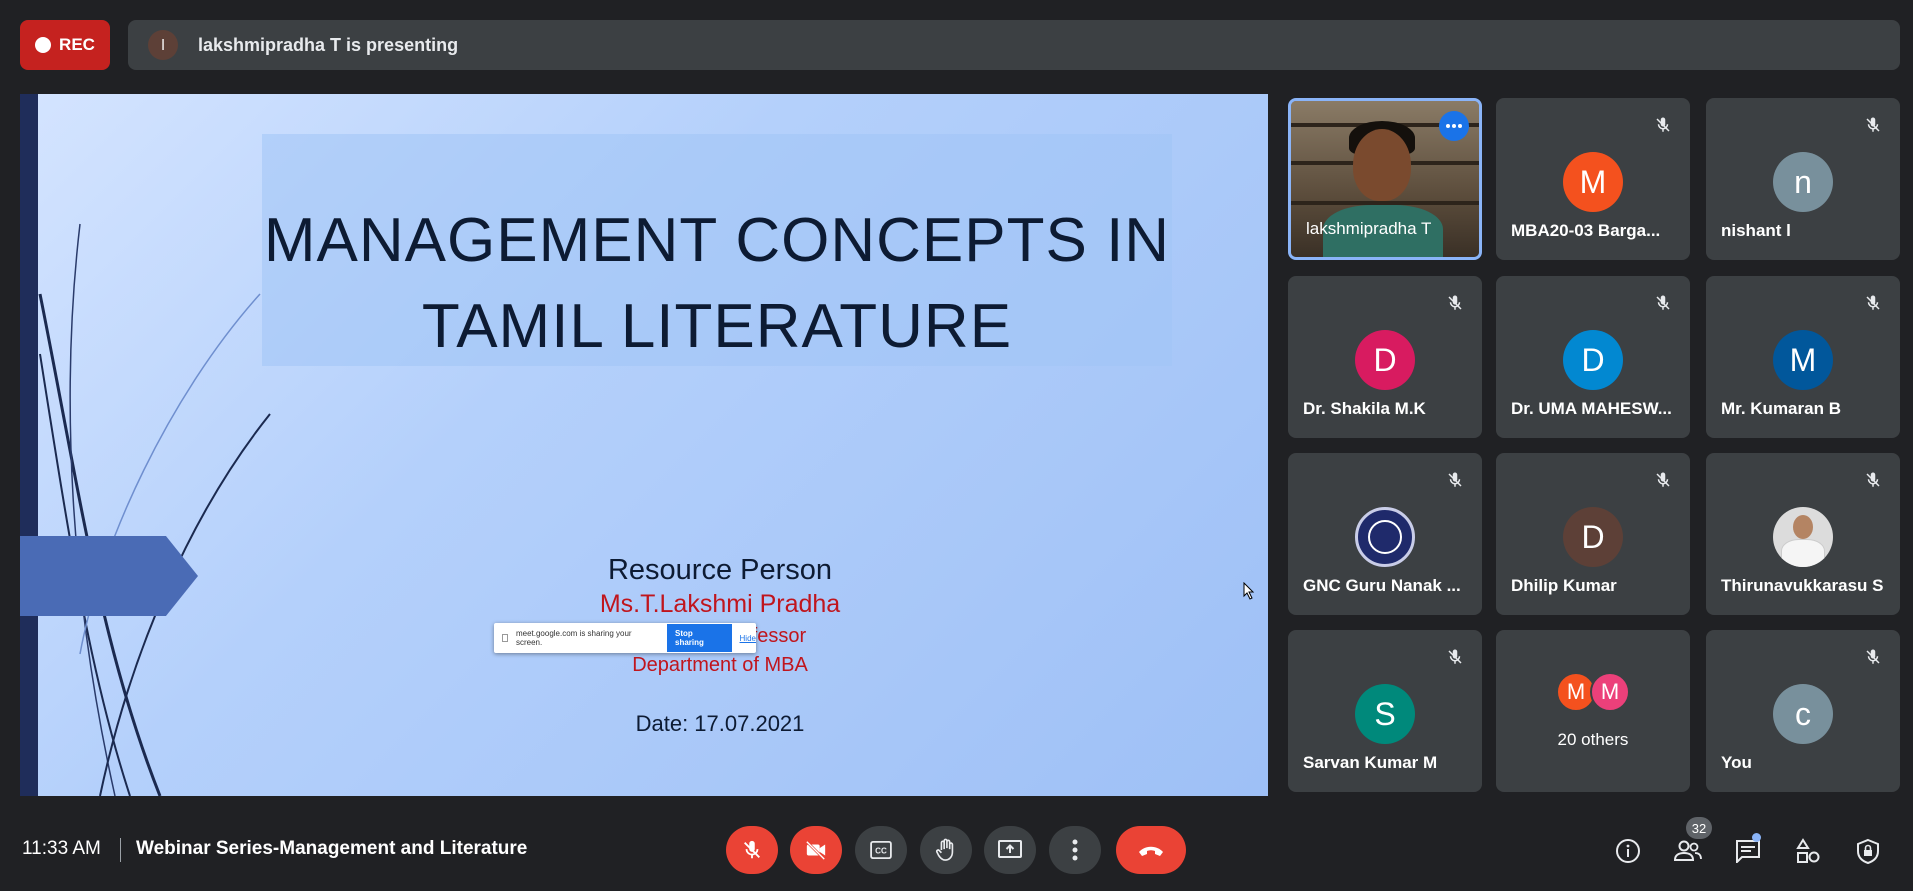  What do you see at coordinates (1699, 828) in the screenshot?
I see `participant-count-badge: 32` at bounding box center [1699, 828].